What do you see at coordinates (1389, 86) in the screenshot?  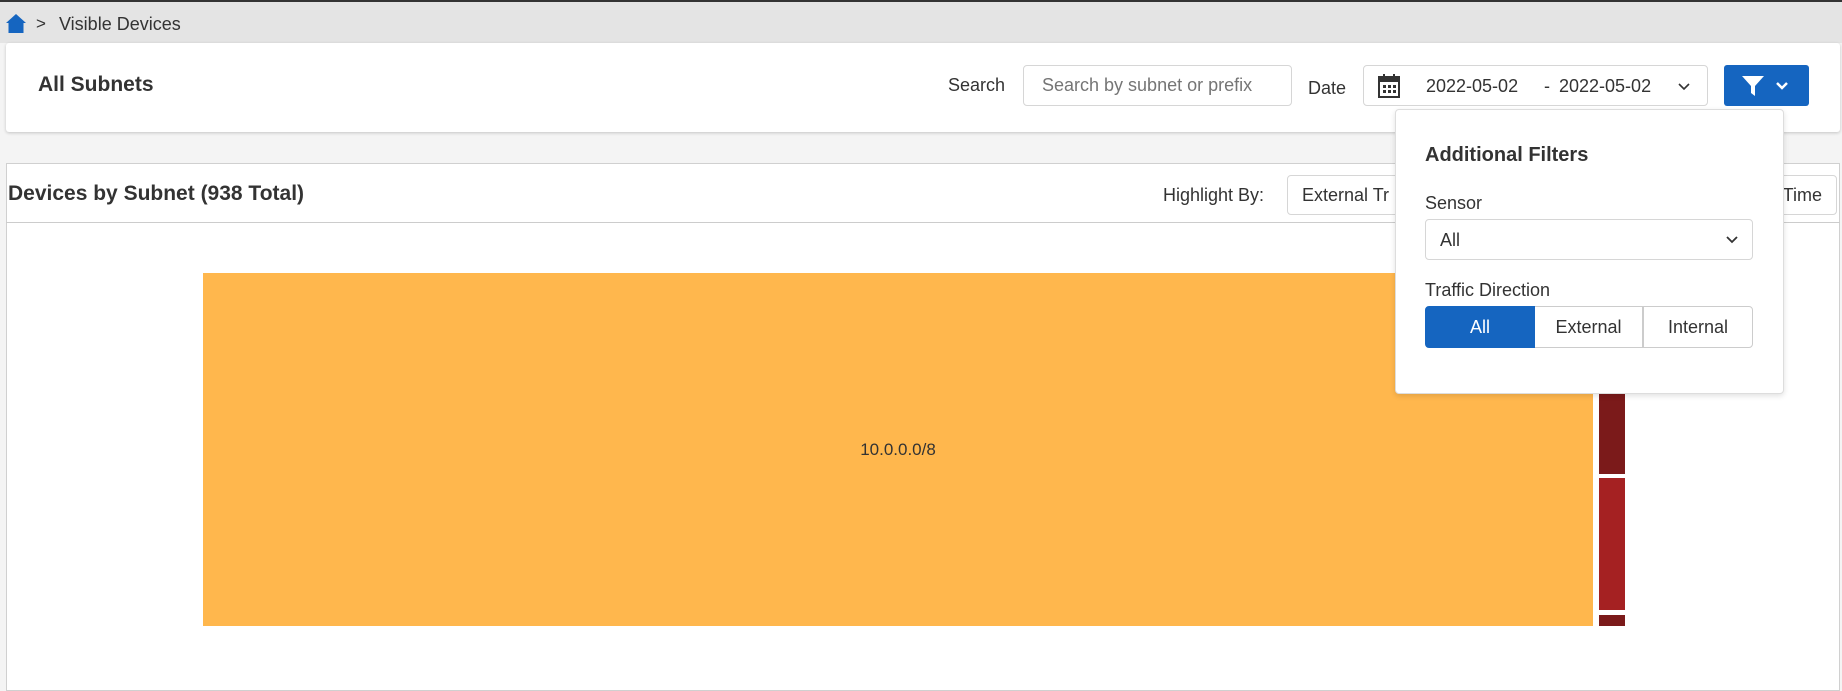 I see `calendar-icon` at bounding box center [1389, 86].